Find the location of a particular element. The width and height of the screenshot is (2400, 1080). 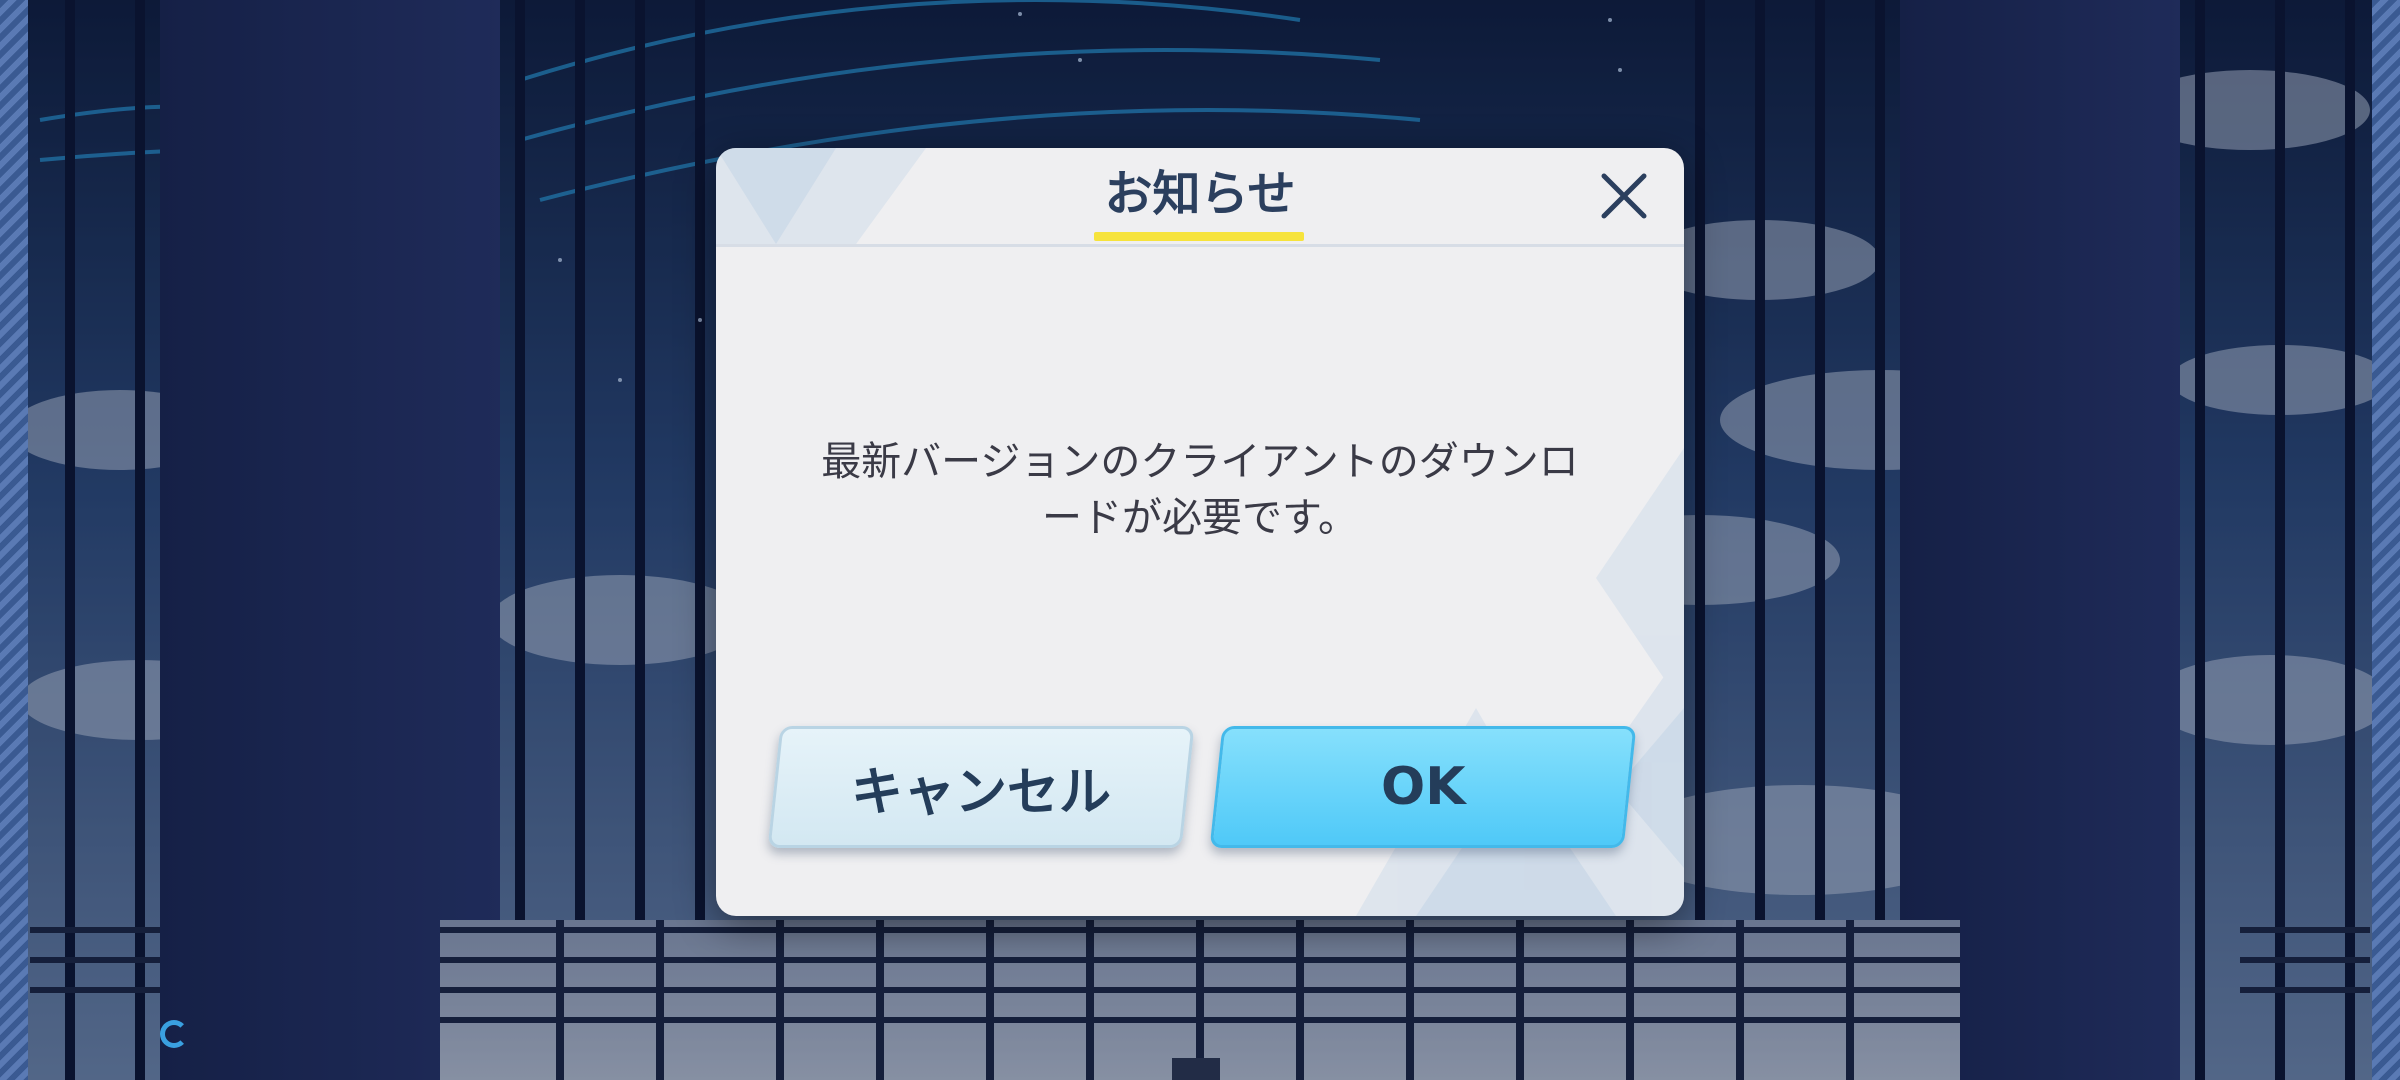

cancel-button: キャンセル is located at coordinates (981, 787).